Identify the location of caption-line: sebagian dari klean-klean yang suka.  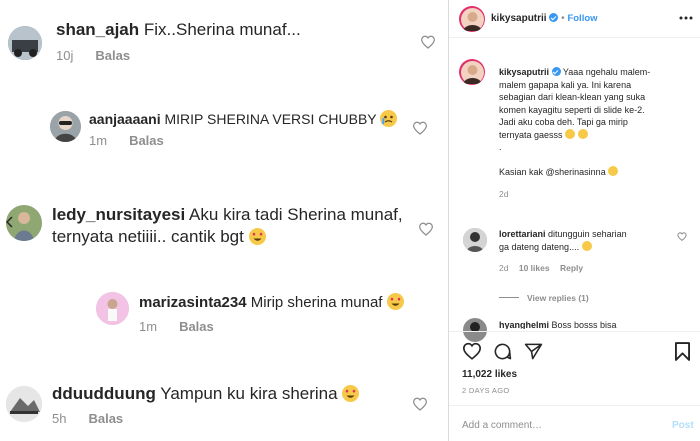
(572, 97).